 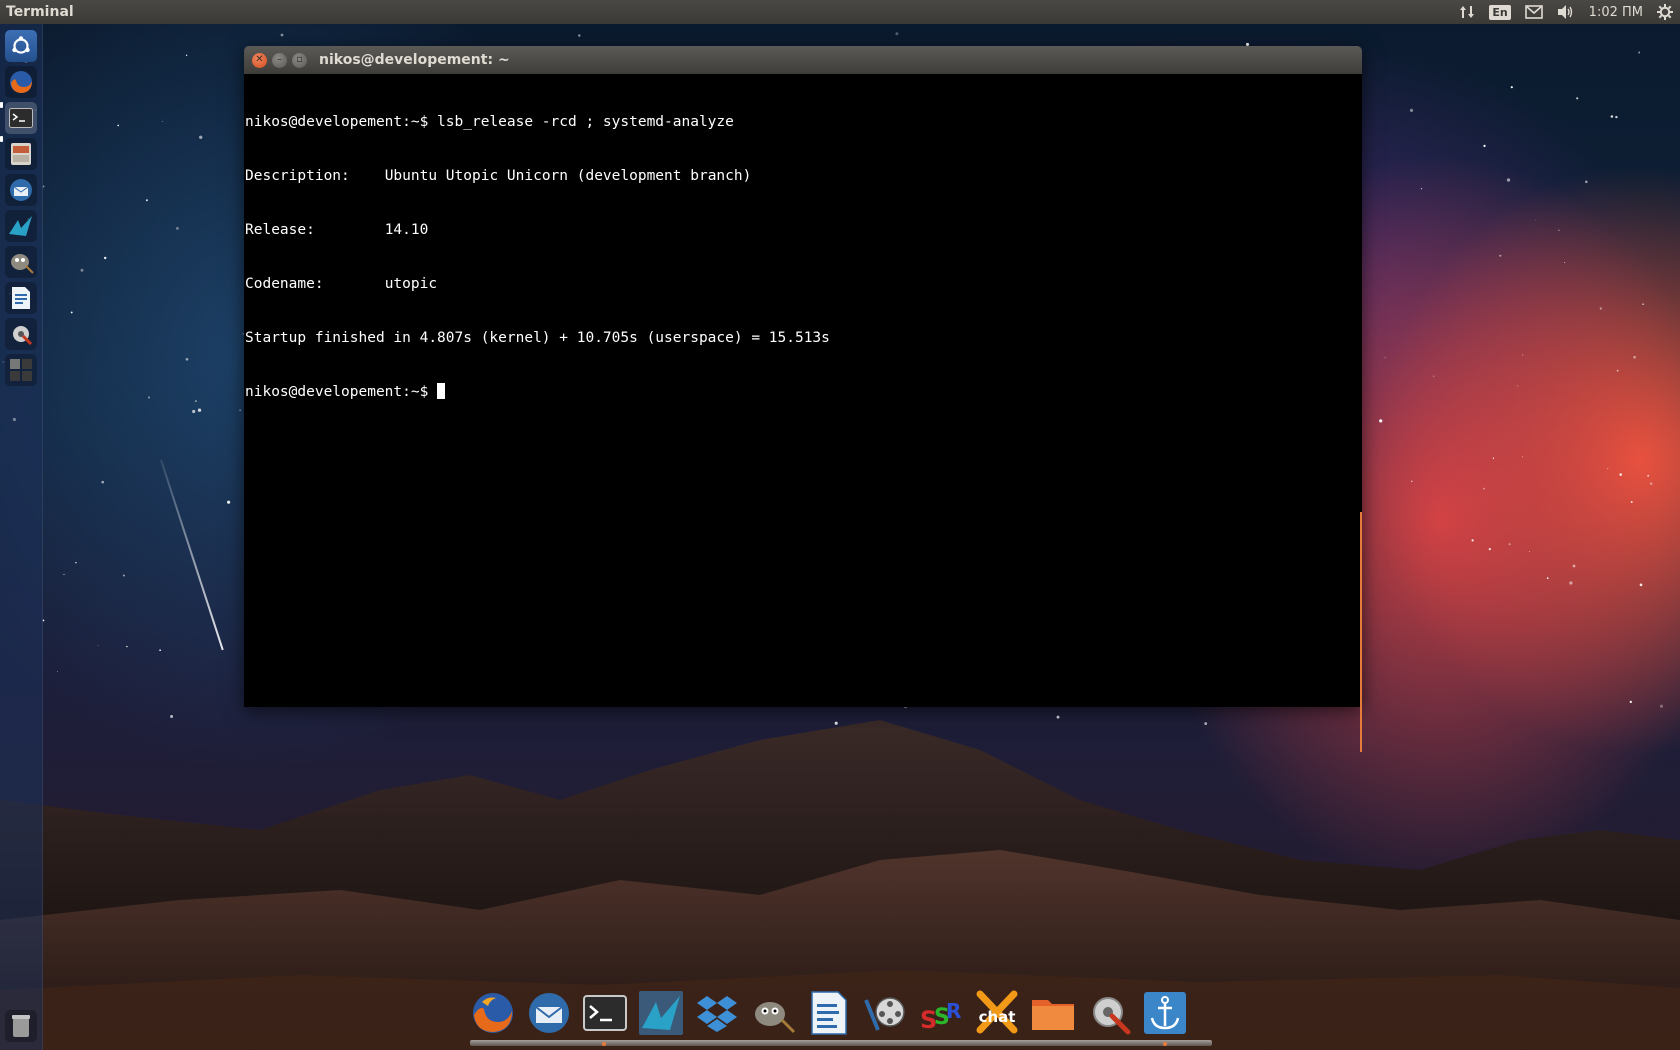 I want to click on wallpaper-meteor, so click(x=192, y=555).